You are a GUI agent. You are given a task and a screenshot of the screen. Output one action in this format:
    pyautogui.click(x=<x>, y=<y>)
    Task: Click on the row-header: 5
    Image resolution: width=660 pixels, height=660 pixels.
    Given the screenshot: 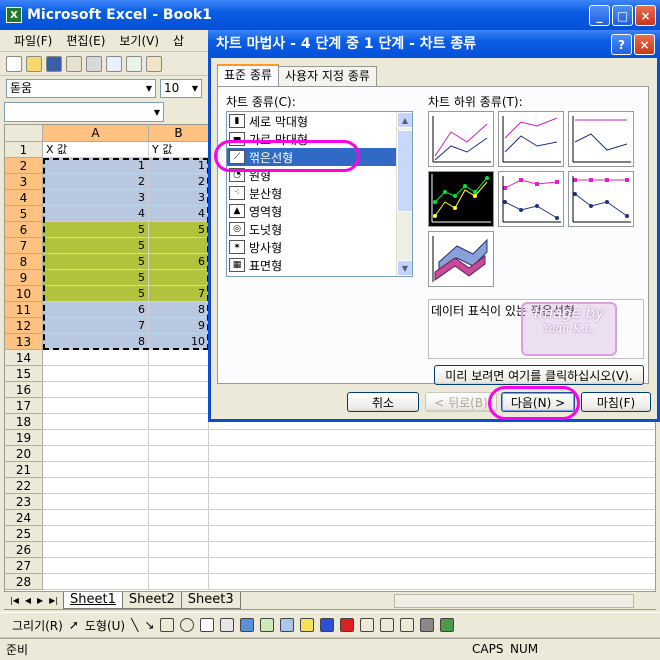 What is the action you would take?
    pyautogui.click(x=24, y=214)
    